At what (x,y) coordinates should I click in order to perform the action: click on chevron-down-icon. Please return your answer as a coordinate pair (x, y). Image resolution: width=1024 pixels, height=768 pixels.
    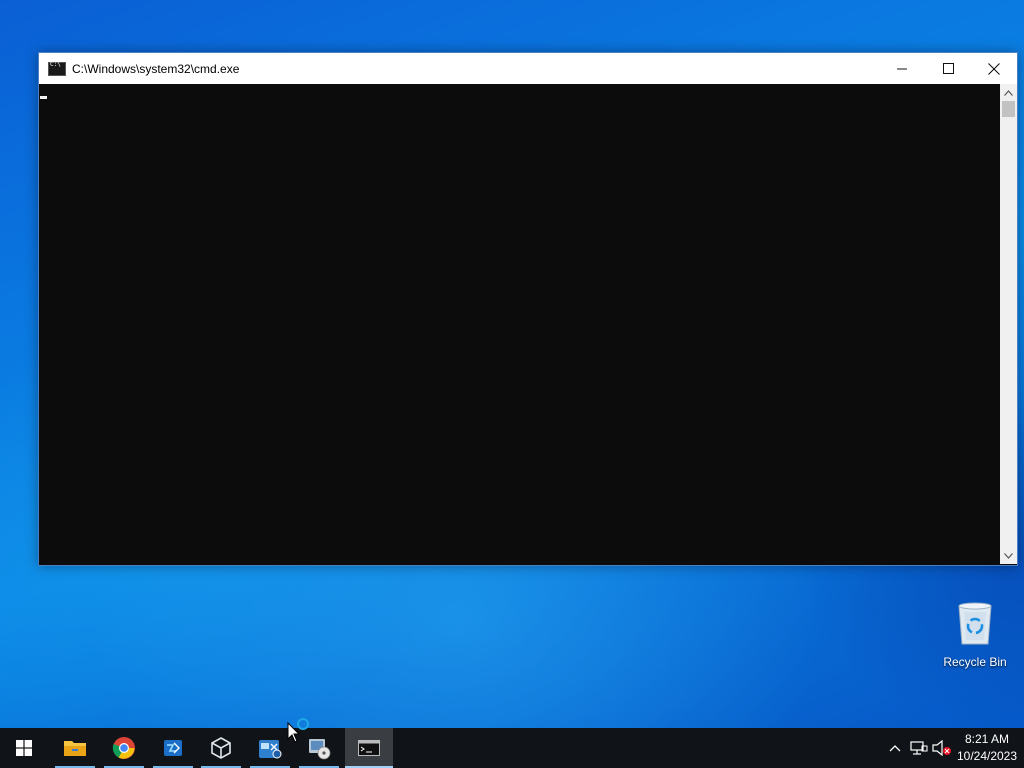
    Looking at the image, I should click on (1008, 555).